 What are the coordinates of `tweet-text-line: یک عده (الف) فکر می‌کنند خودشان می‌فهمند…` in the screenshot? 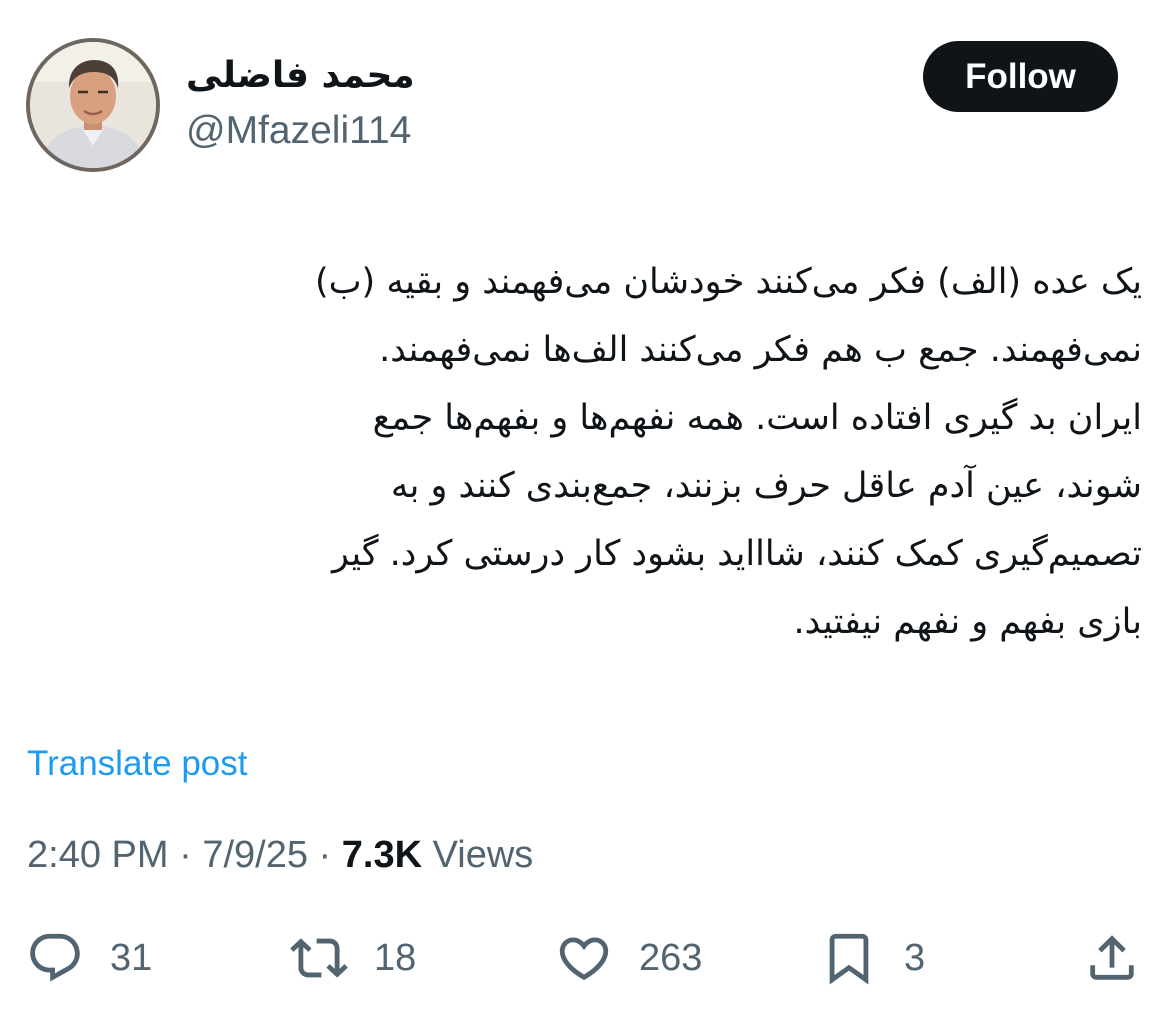 It's located at (728, 282).